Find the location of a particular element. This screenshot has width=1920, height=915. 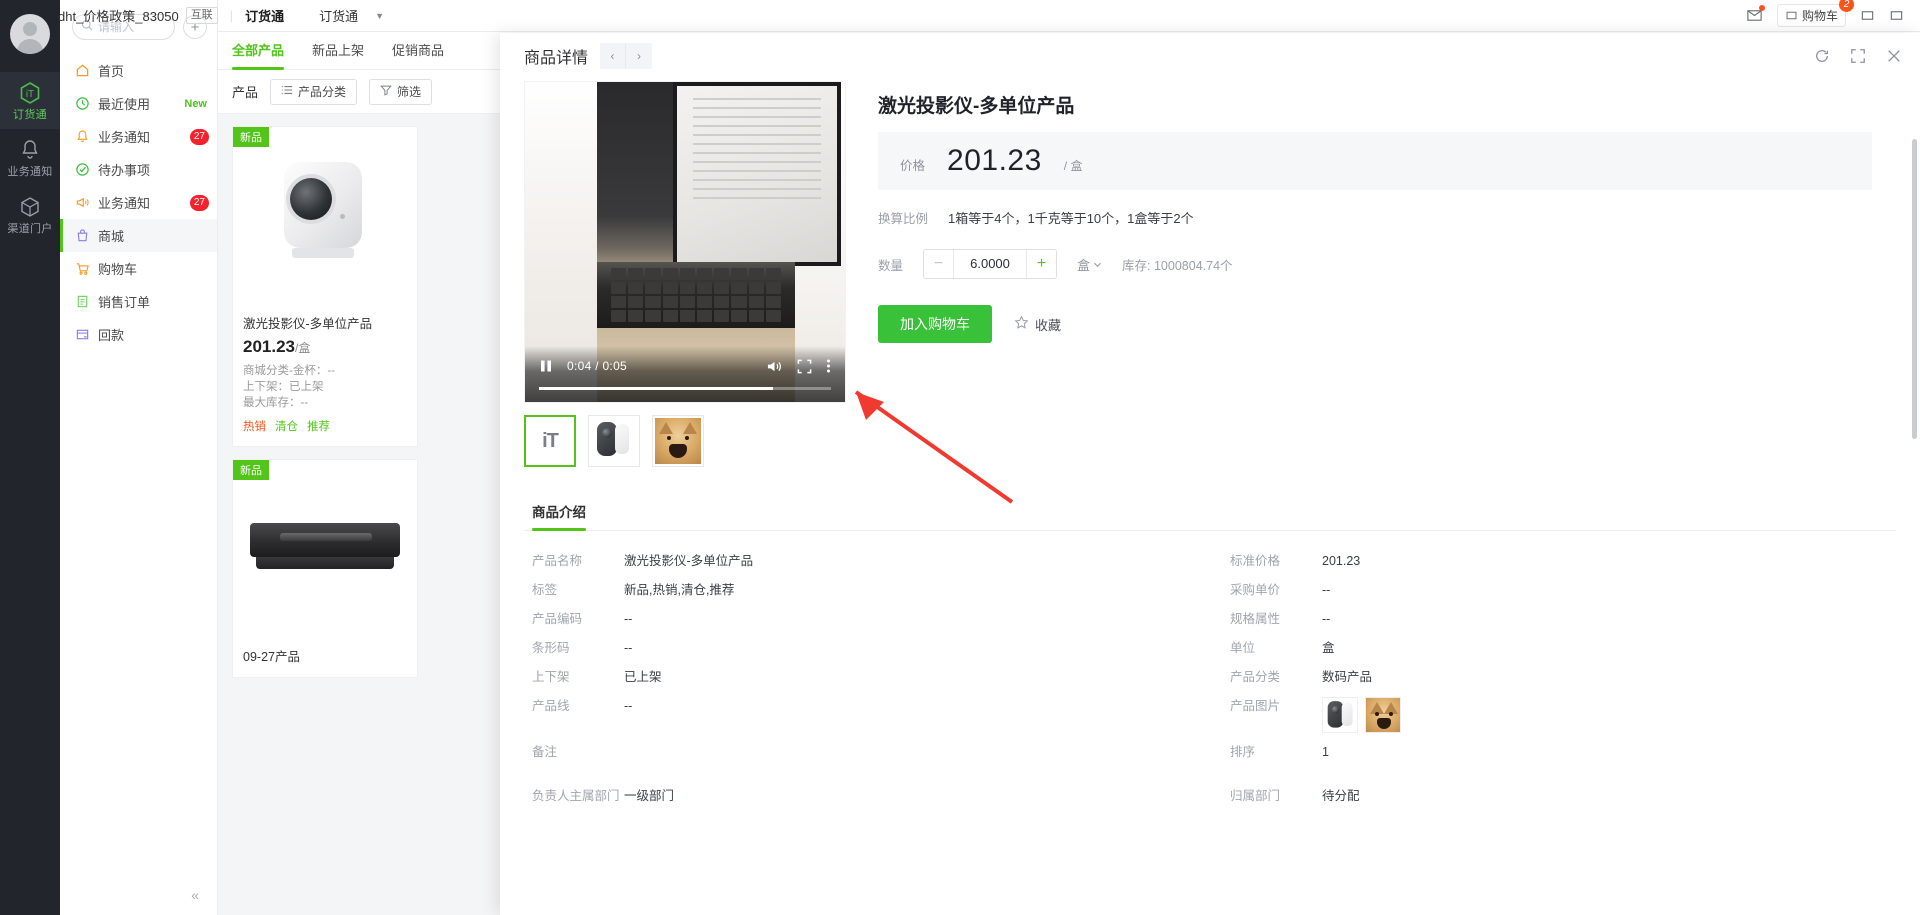

sidebar-item-sales-order: 销售订单 is located at coordinates (138, 301).